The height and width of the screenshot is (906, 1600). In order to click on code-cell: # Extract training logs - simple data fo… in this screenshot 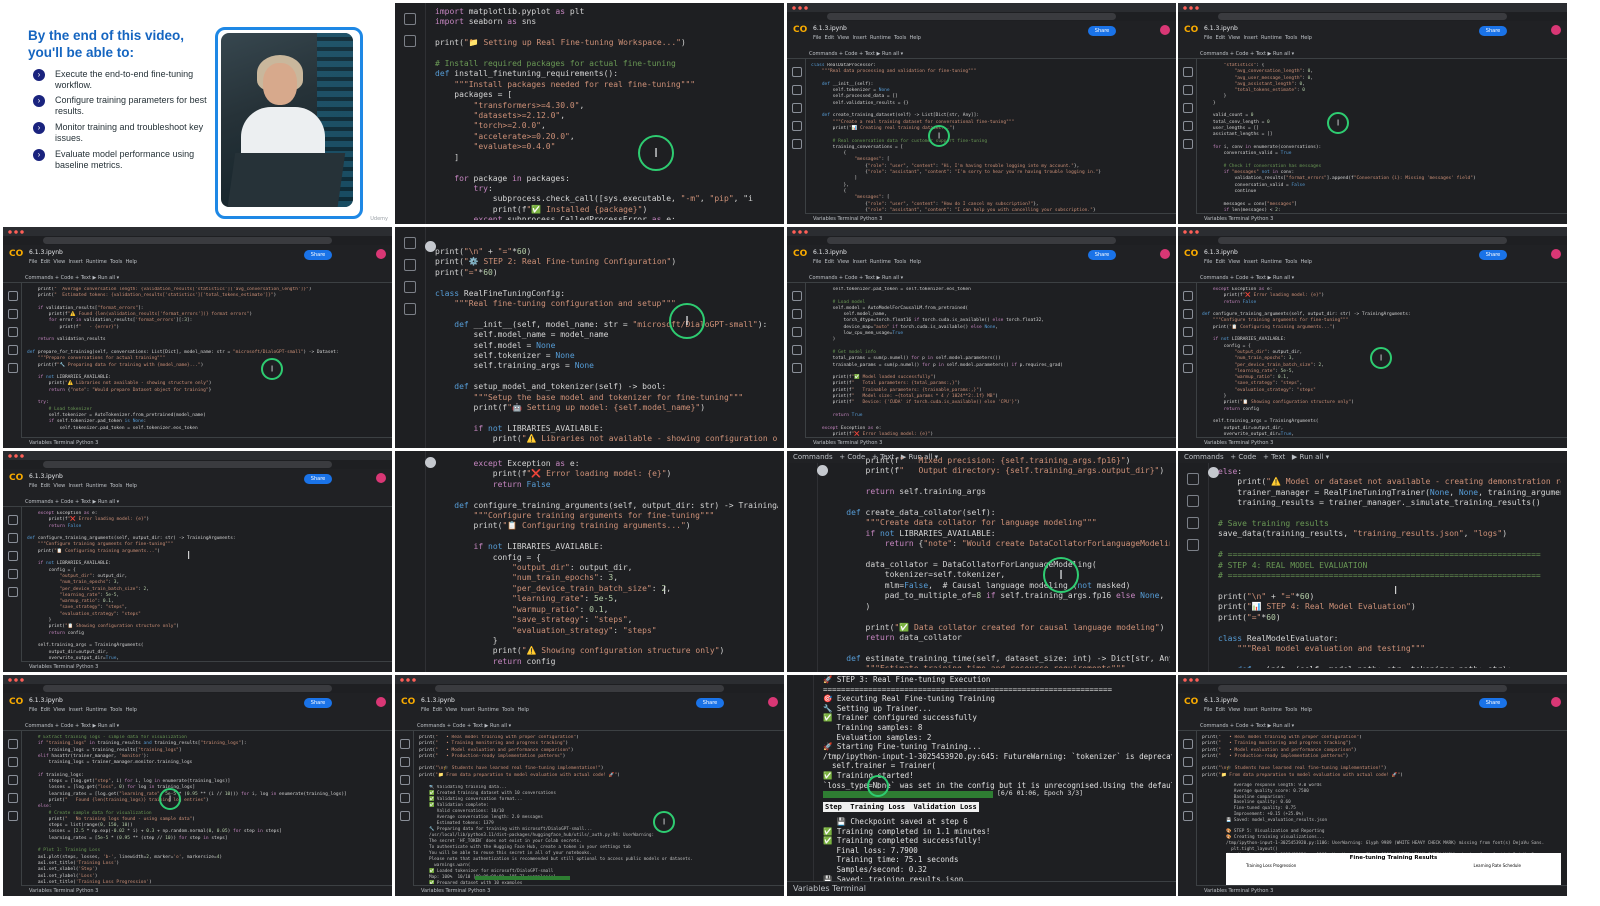, I will do `click(205, 809)`.